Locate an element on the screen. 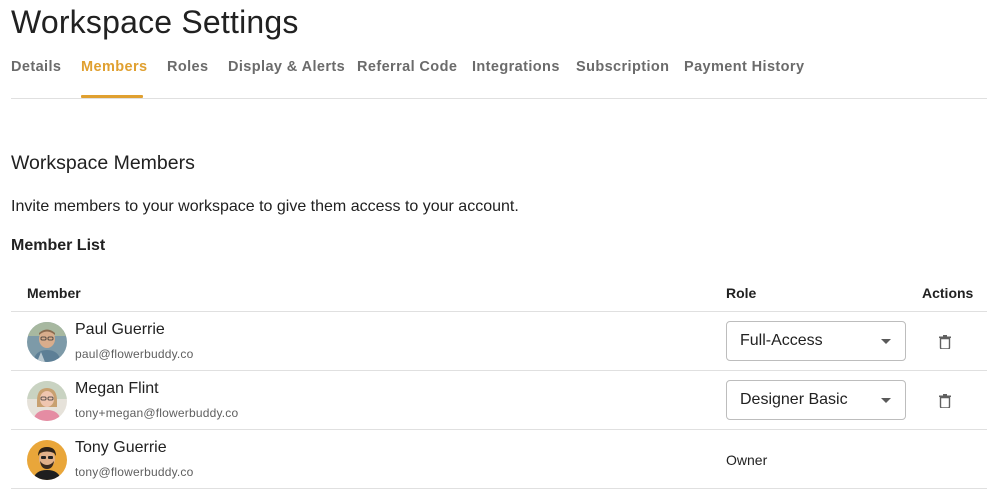 The width and height of the screenshot is (1001, 502). page-title: Workspace Settings is located at coordinates (155, 22).